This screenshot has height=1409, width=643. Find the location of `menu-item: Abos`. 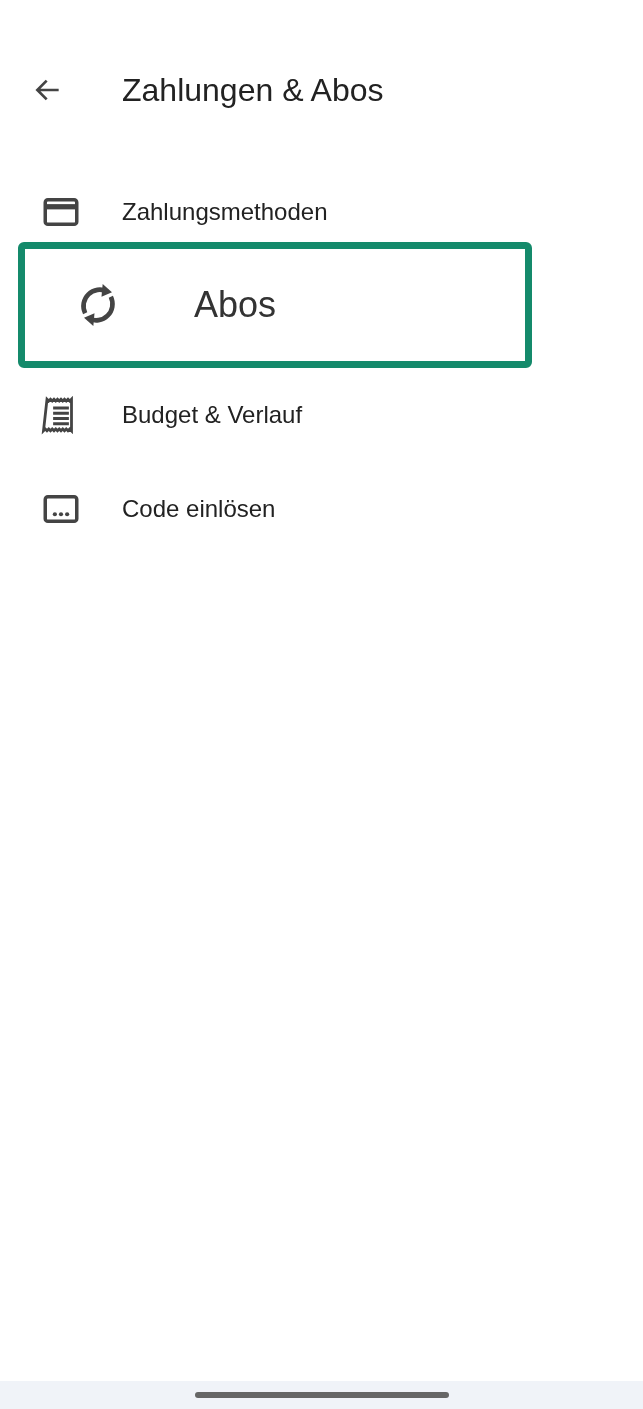

menu-item: Abos is located at coordinates (275, 305).